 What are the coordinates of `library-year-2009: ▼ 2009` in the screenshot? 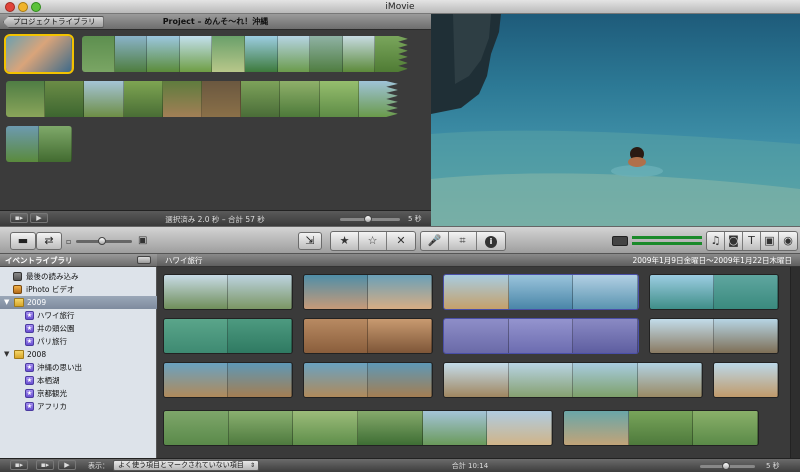 It's located at (78, 302).